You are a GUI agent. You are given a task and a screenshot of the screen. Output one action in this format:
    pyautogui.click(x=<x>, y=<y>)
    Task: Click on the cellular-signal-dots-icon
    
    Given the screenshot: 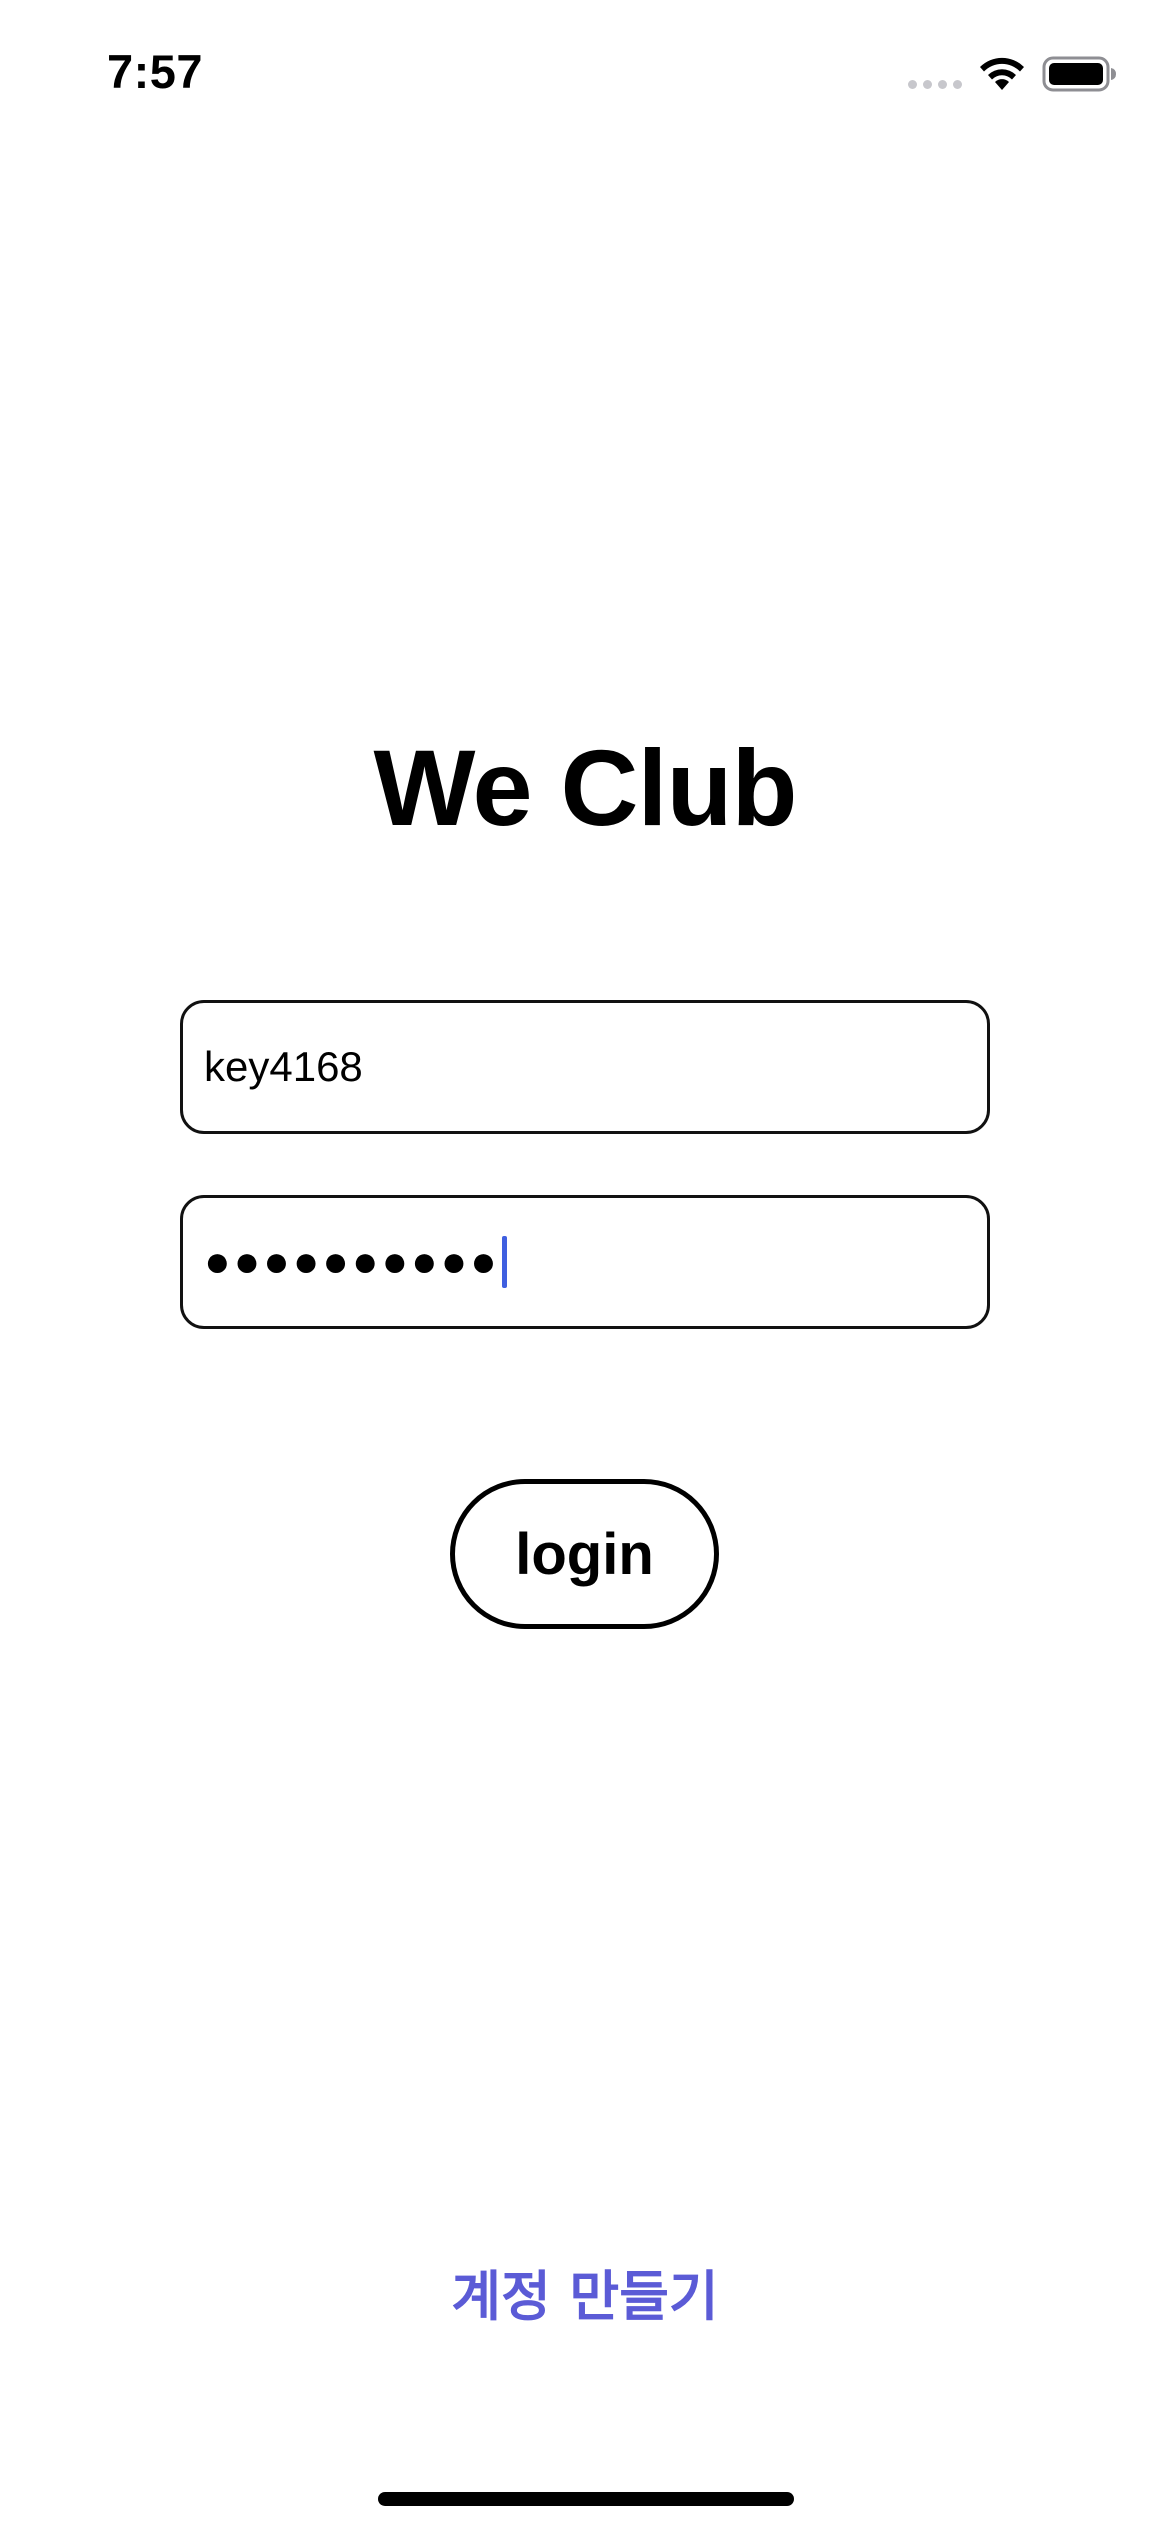 What is the action you would take?
    pyautogui.click(x=935, y=84)
    